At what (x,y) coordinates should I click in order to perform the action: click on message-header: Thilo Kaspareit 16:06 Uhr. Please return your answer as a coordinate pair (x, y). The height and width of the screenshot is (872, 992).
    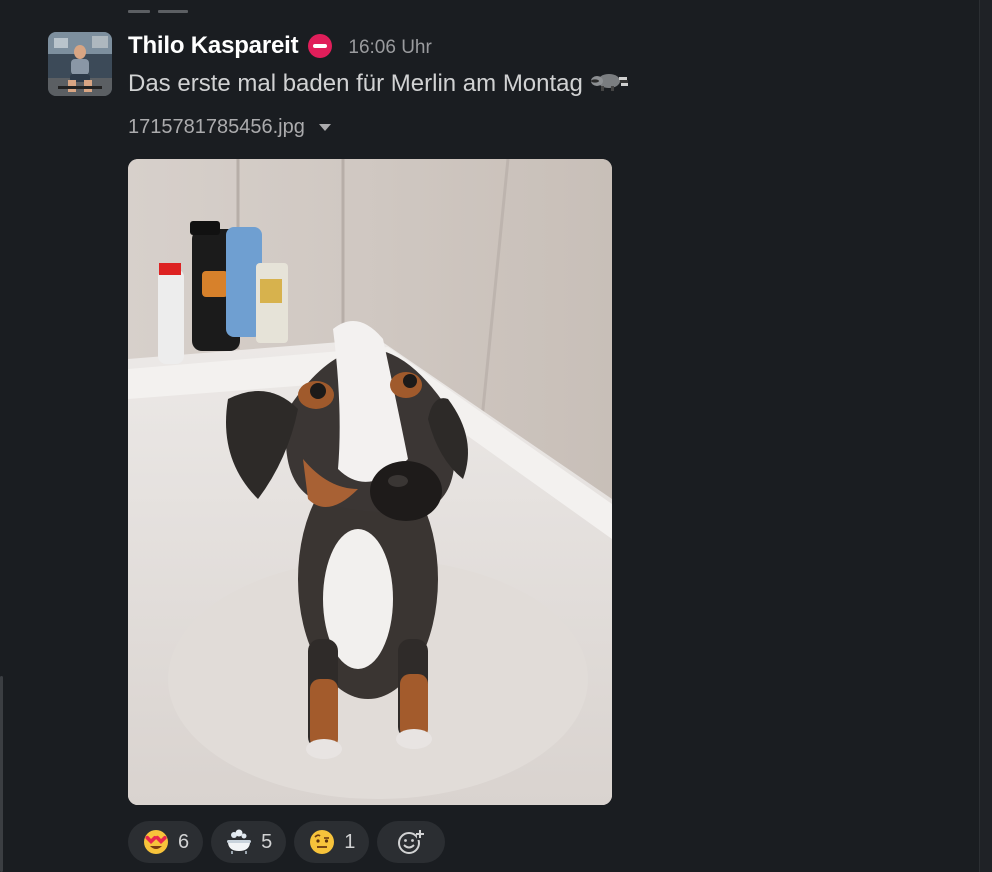
    Looking at the image, I should click on (280, 46).